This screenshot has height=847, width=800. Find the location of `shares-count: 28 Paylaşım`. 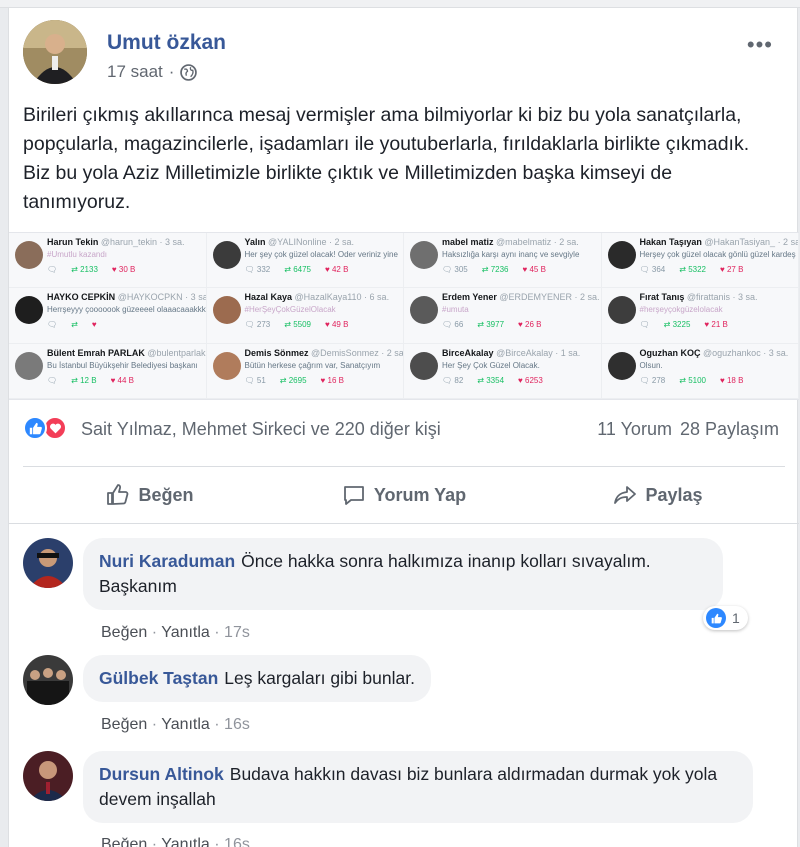

shares-count: 28 Paylaşım is located at coordinates (729, 429).